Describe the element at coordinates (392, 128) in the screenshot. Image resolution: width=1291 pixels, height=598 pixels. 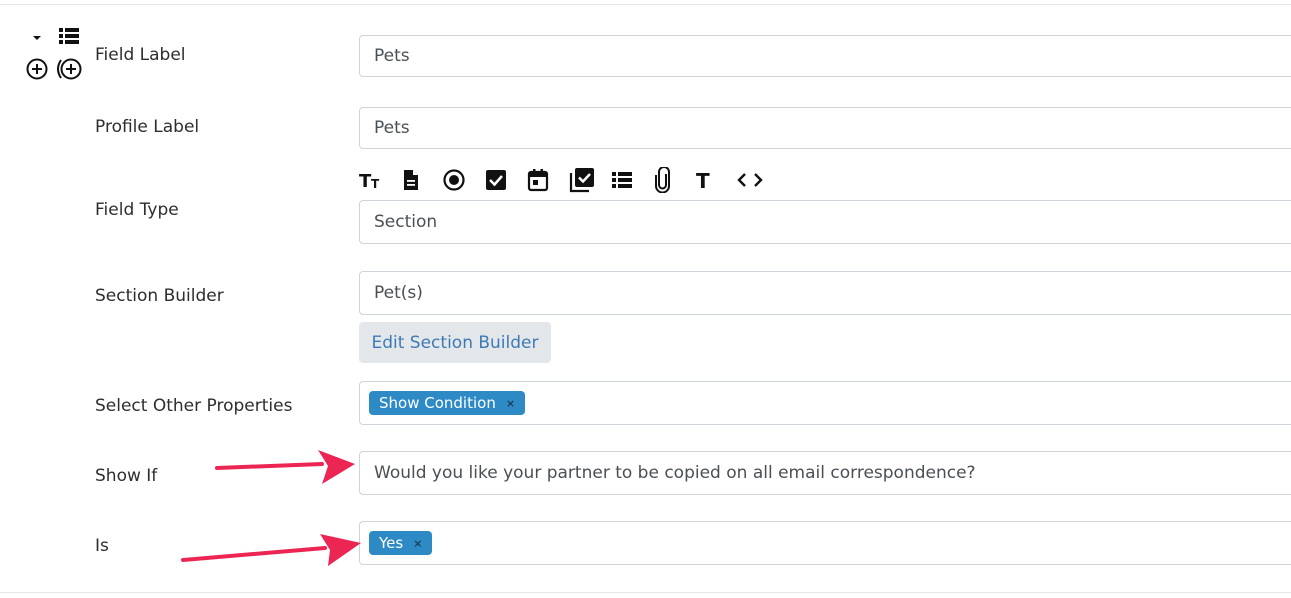
I see `profile-label-value: Pets` at that location.